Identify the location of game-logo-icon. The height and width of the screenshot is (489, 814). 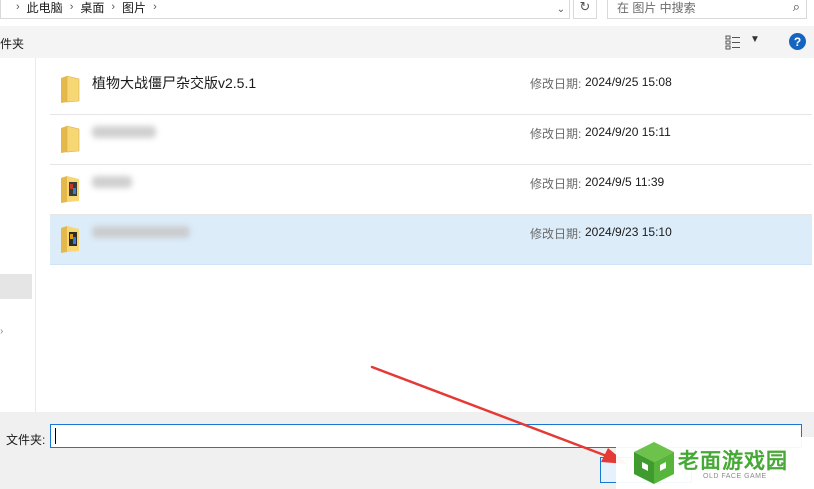
(654, 463).